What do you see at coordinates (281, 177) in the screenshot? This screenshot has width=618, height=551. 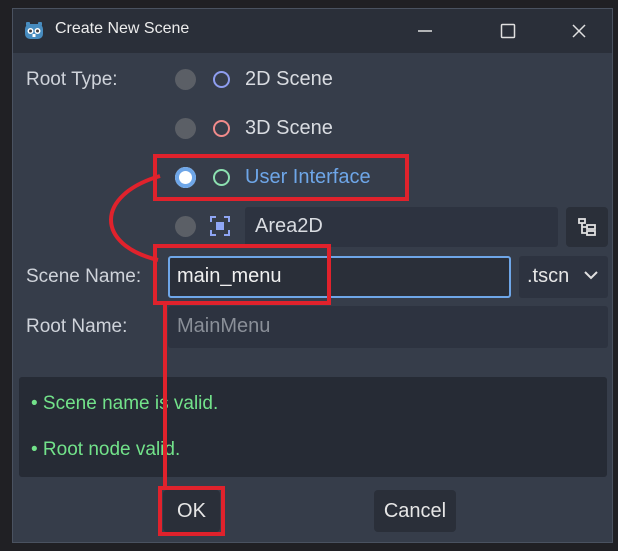 I see `annotation-box-user-interface` at bounding box center [281, 177].